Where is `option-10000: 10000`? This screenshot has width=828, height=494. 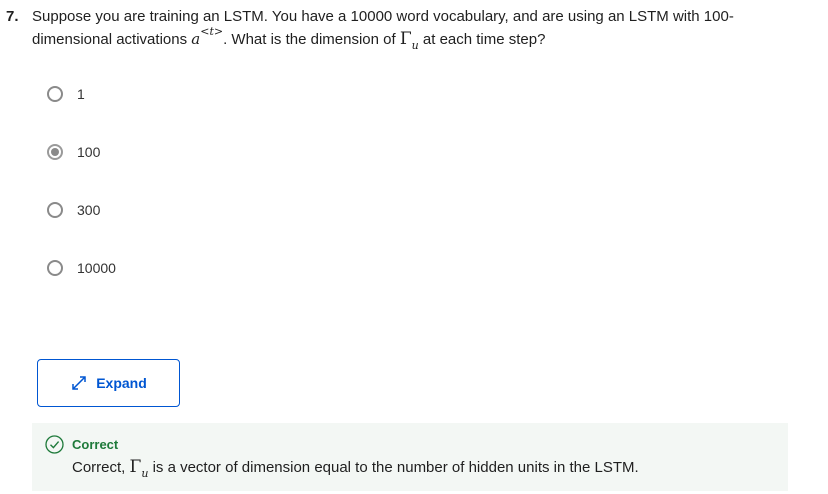
option-10000: 10000 is located at coordinates (81, 268).